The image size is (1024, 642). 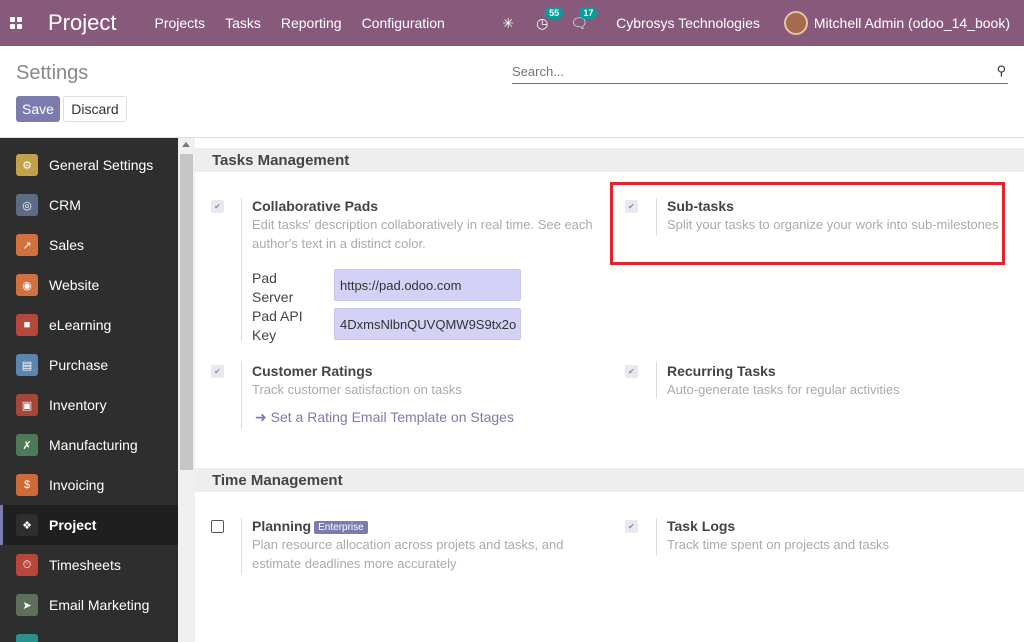 I want to click on sidebar-item-elearning: ■ eLearning, so click(x=90, y=325).